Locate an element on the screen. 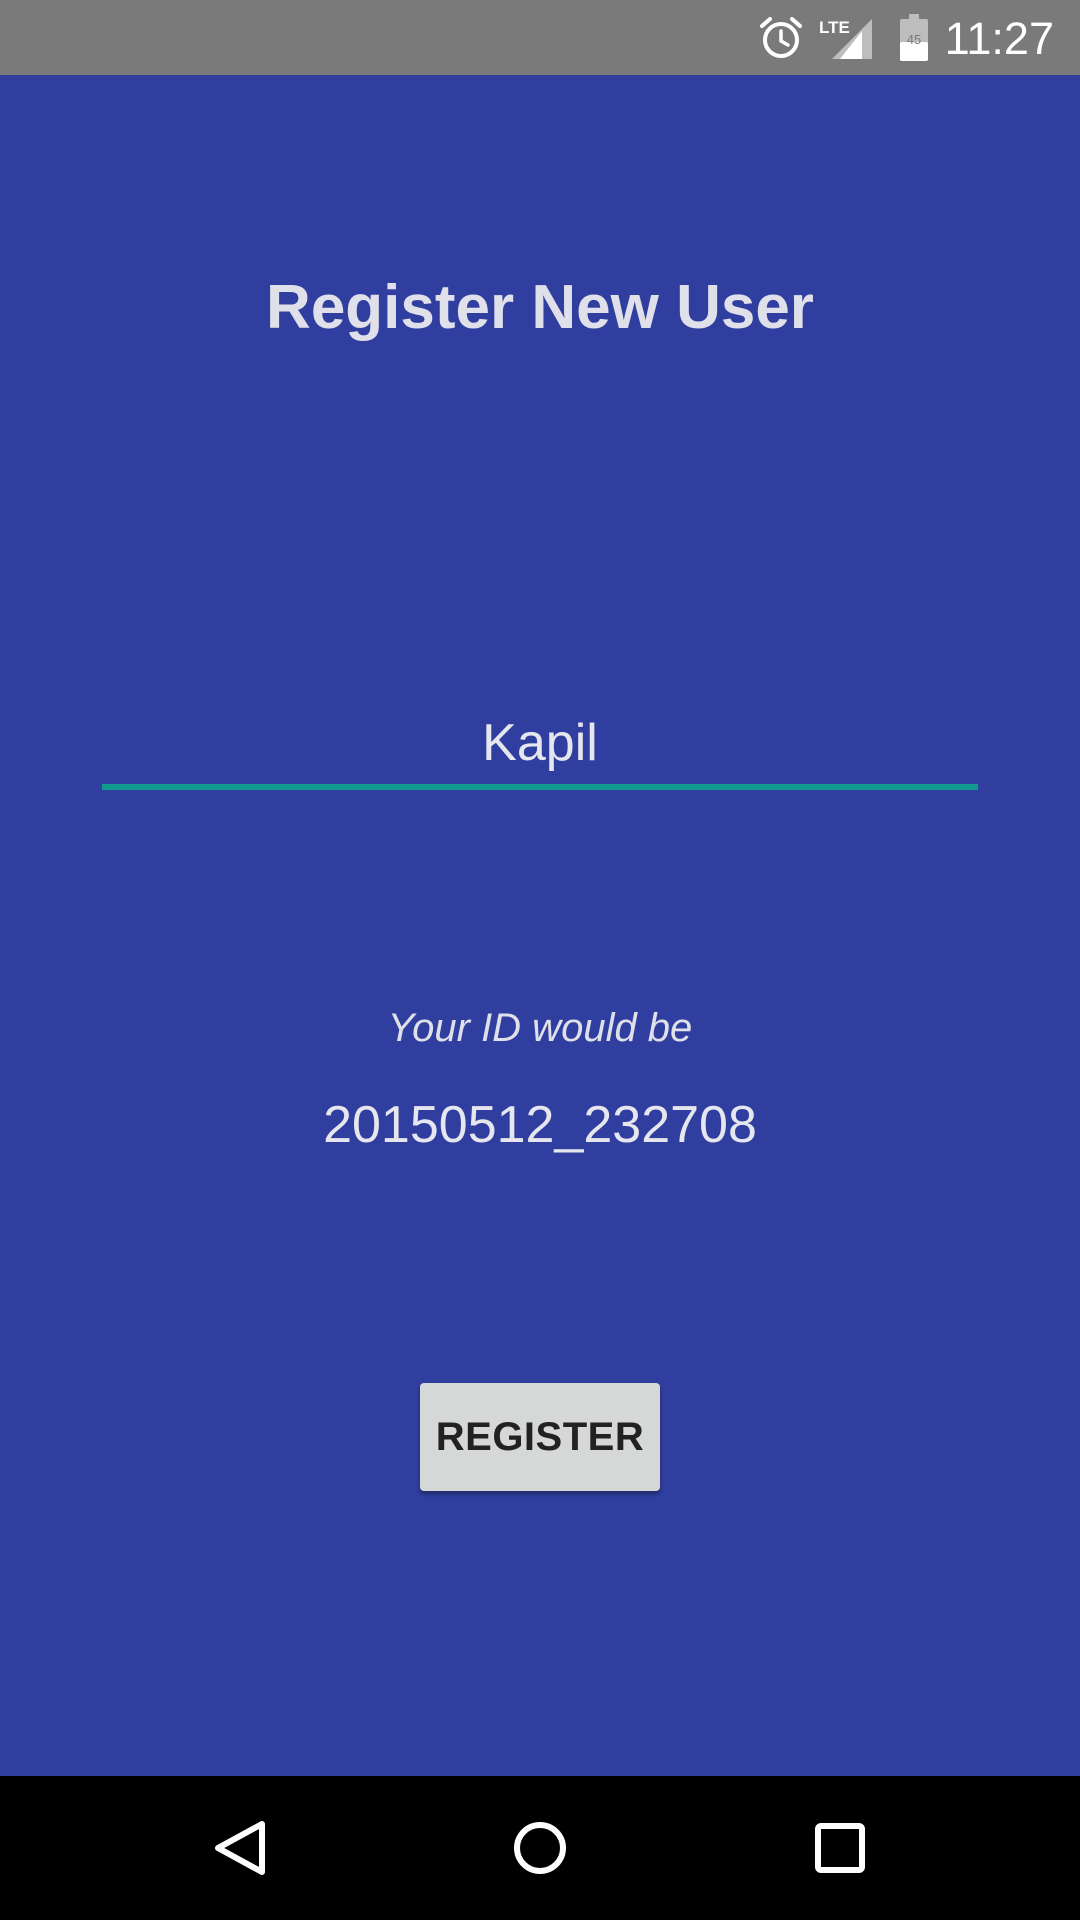  id-value: 20150512_232708 is located at coordinates (540, 1125).